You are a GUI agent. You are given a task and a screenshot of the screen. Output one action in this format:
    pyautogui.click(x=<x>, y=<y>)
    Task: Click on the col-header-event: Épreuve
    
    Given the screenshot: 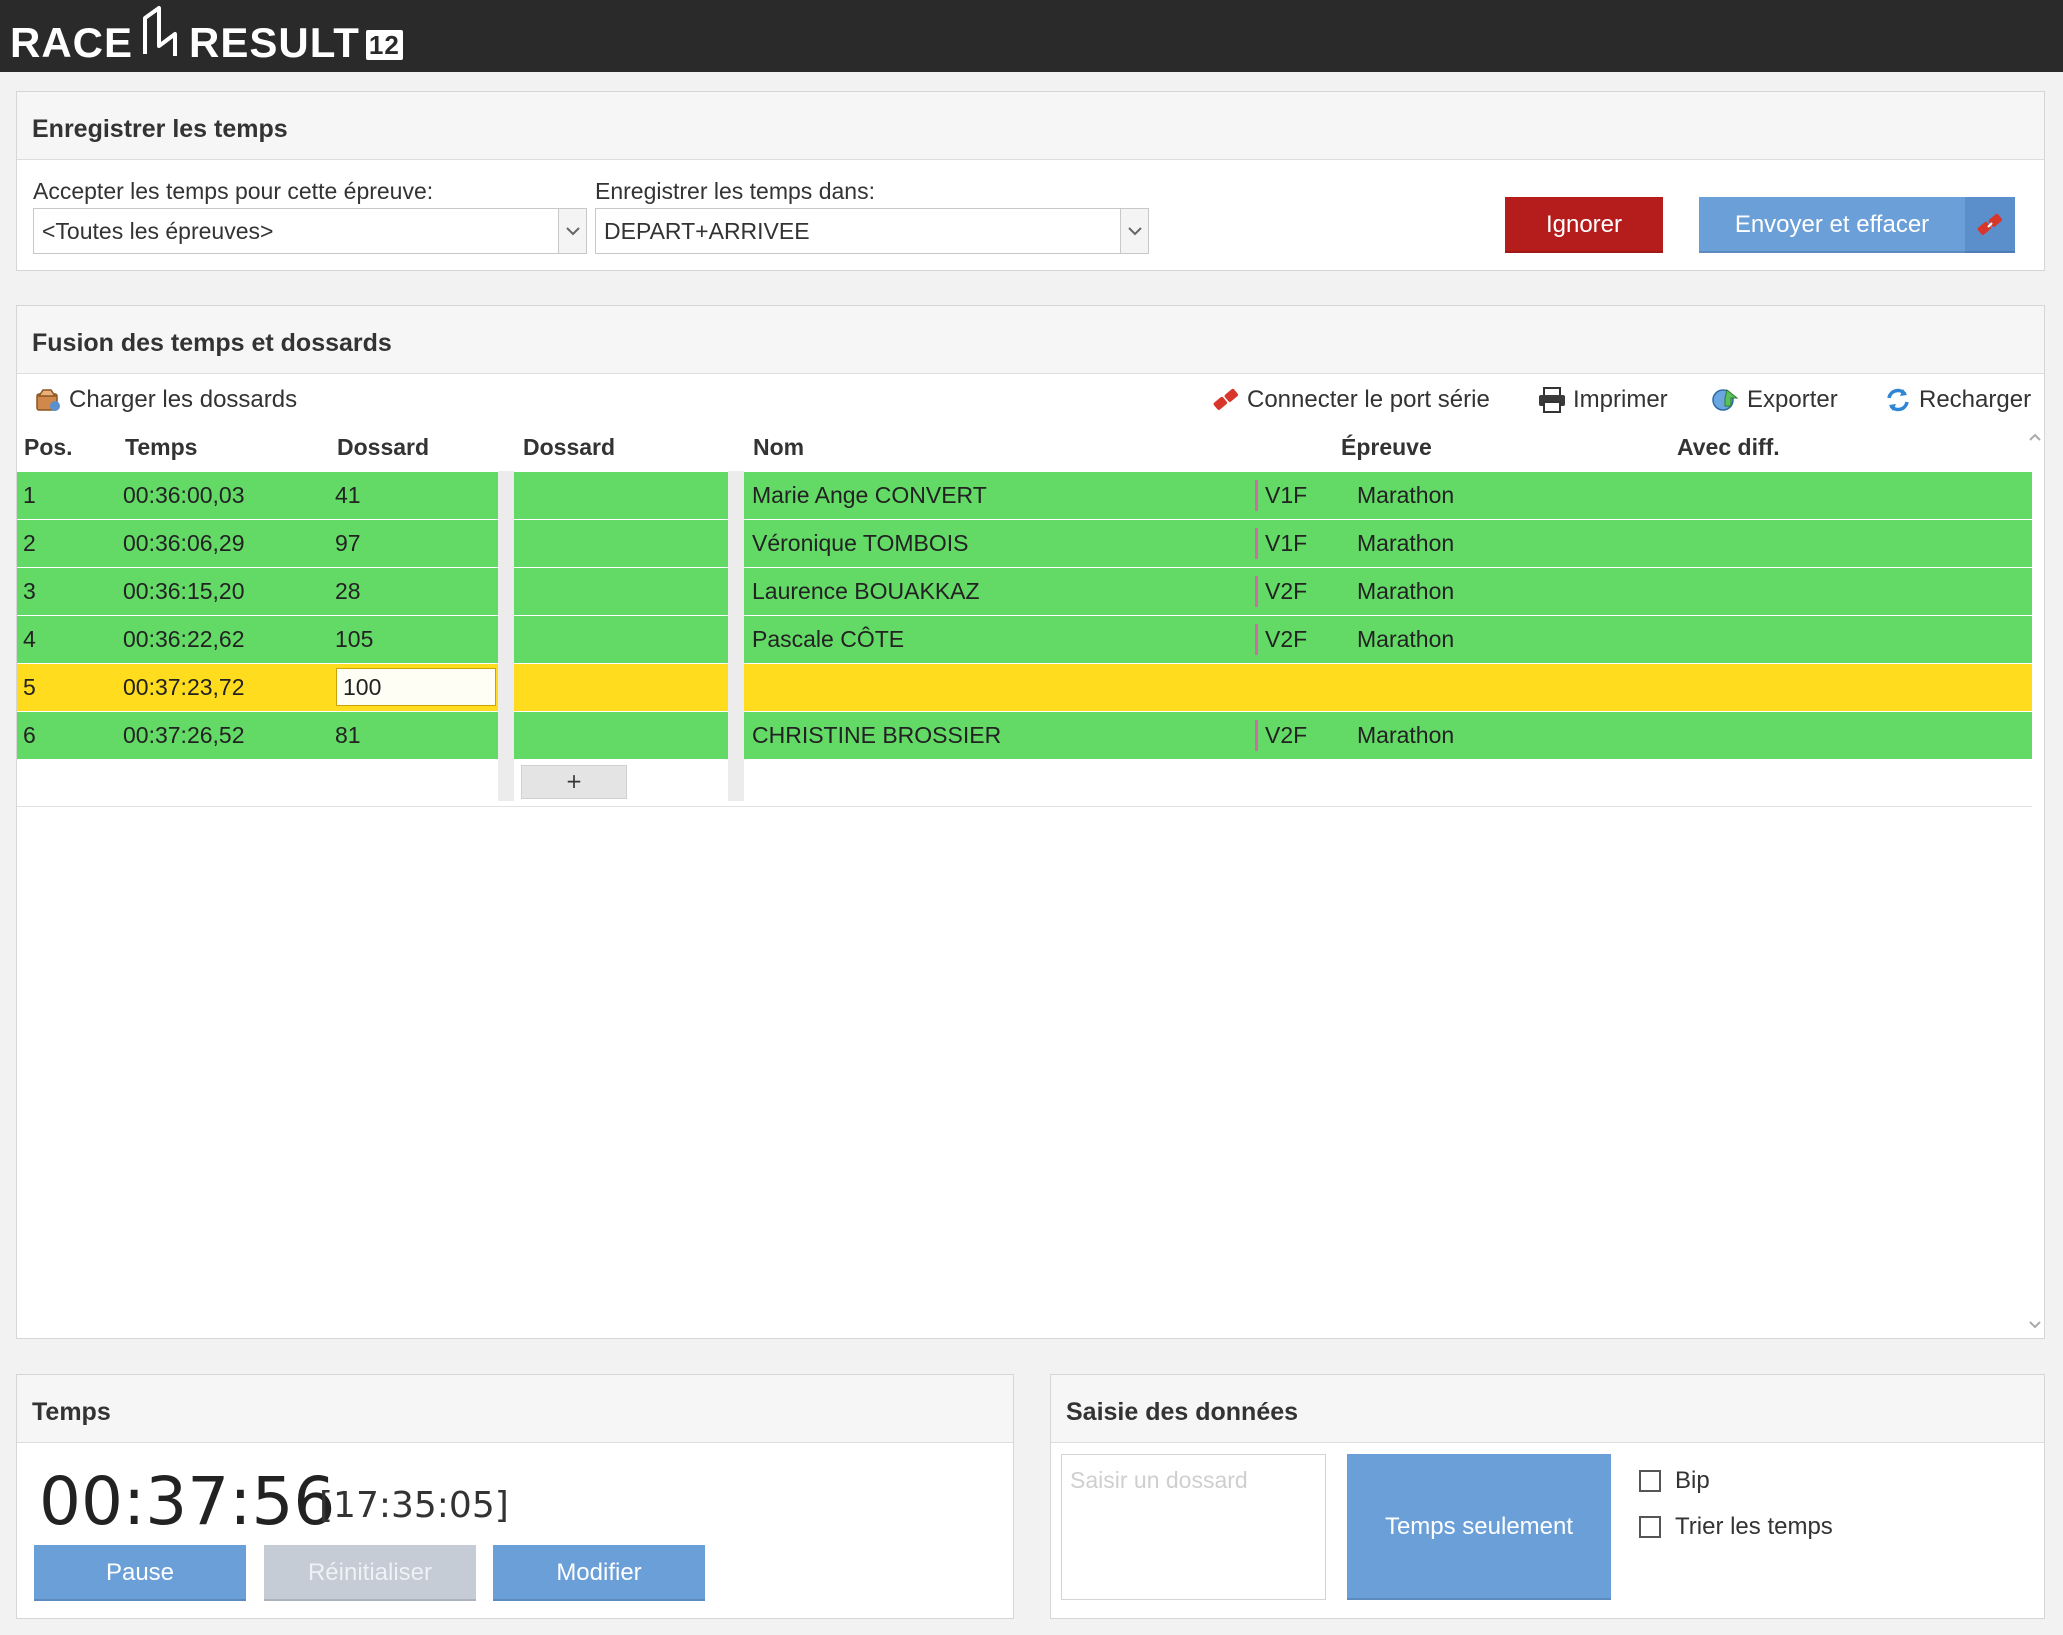 What is the action you would take?
    pyautogui.click(x=1386, y=447)
    